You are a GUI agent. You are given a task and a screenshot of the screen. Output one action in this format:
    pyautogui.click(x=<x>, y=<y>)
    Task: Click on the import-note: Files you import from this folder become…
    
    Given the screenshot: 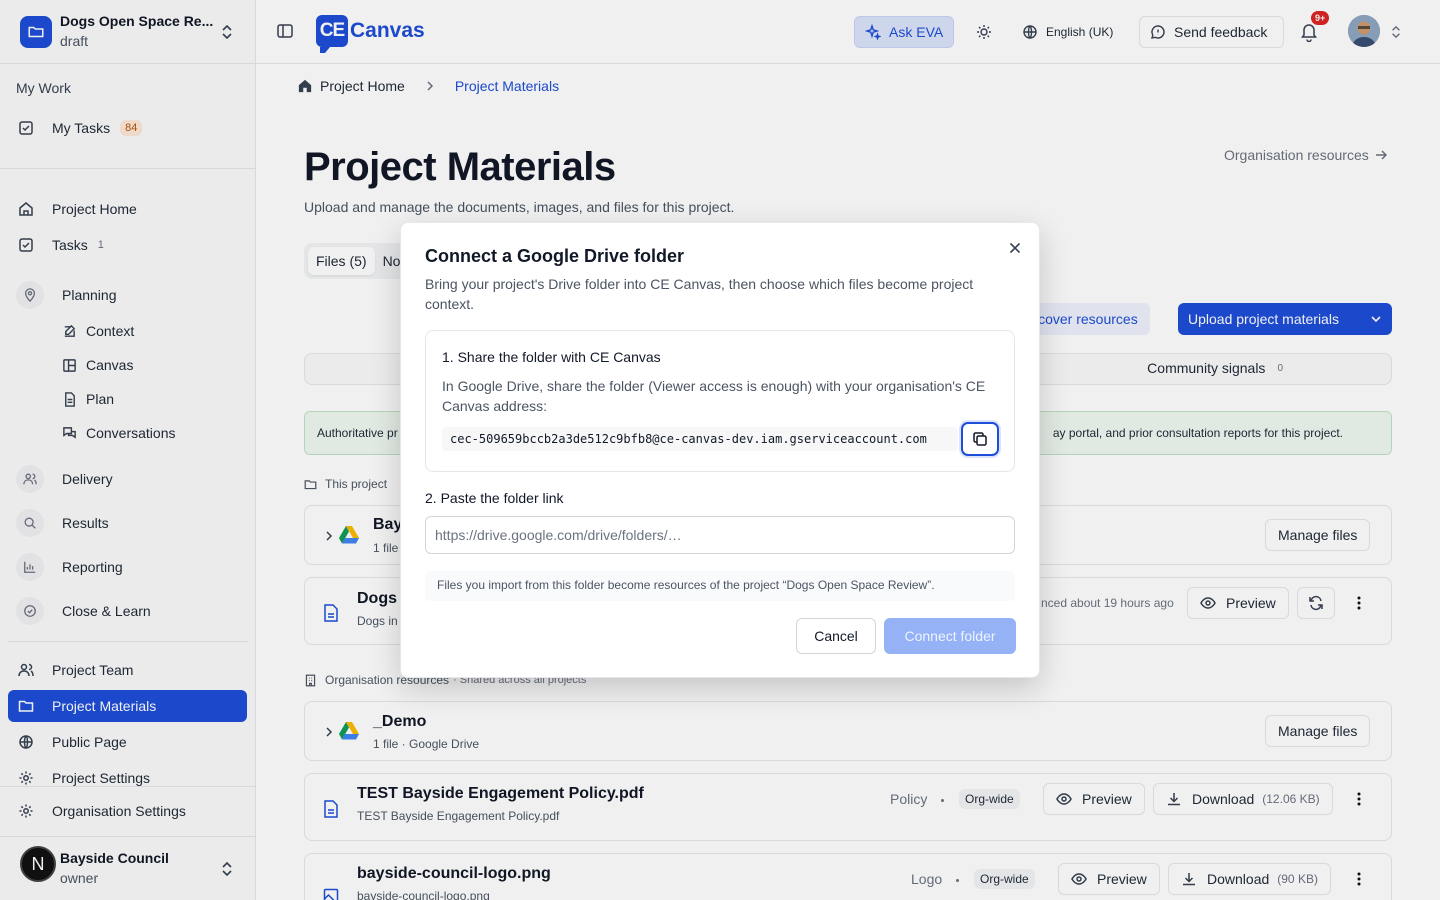 What is the action you would take?
    pyautogui.click(x=720, y=586)
    